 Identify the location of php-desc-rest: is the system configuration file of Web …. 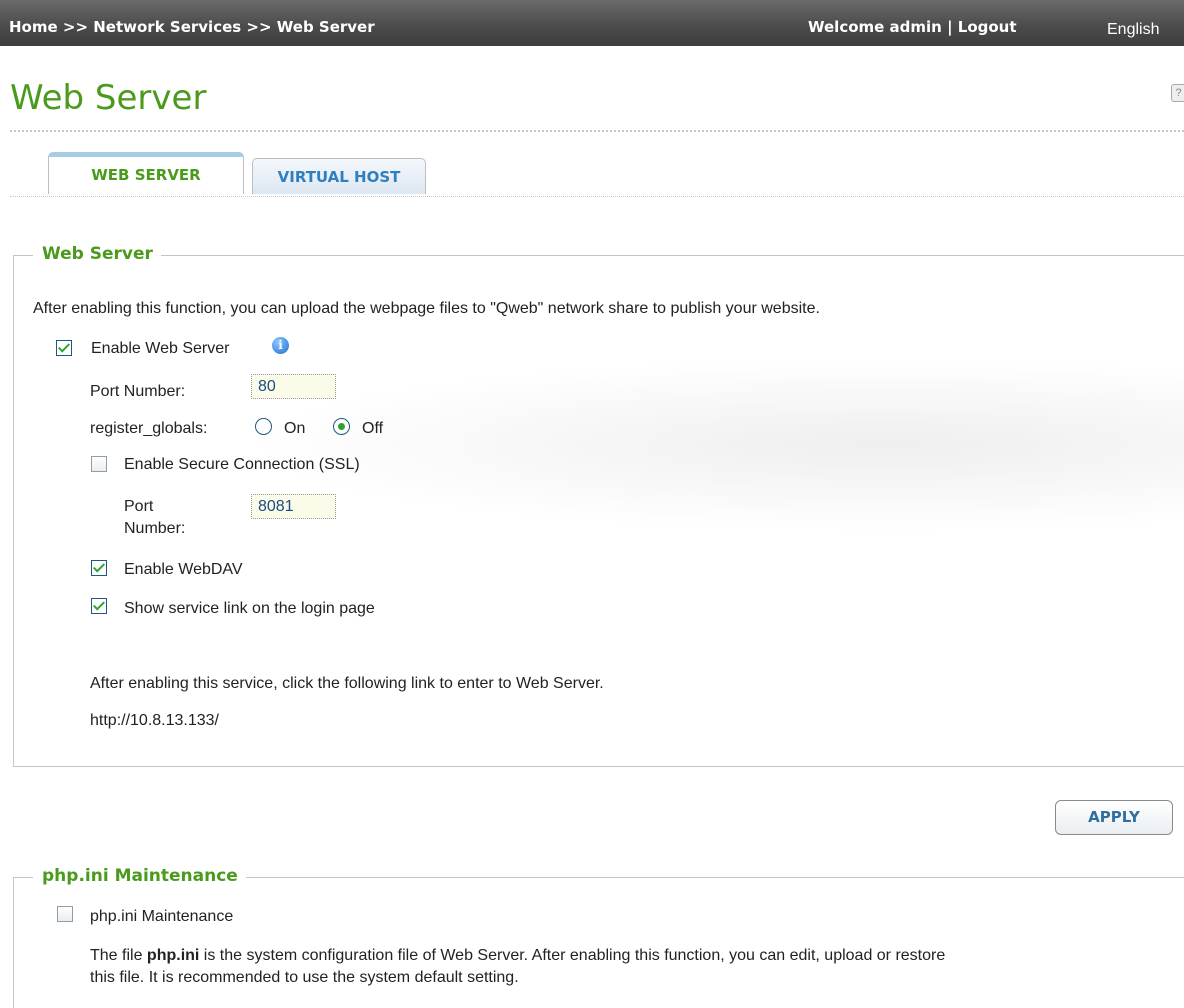
(572, 955).